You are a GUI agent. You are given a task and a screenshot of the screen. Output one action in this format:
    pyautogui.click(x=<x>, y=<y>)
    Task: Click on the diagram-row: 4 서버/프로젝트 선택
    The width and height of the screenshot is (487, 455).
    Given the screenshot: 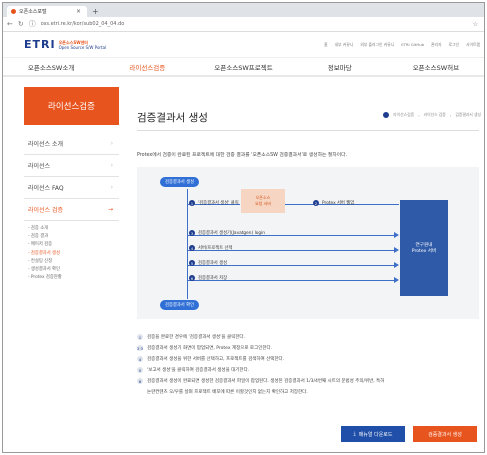 What is the action you would take?
    pyautogui.click(x=211, y=248)
    